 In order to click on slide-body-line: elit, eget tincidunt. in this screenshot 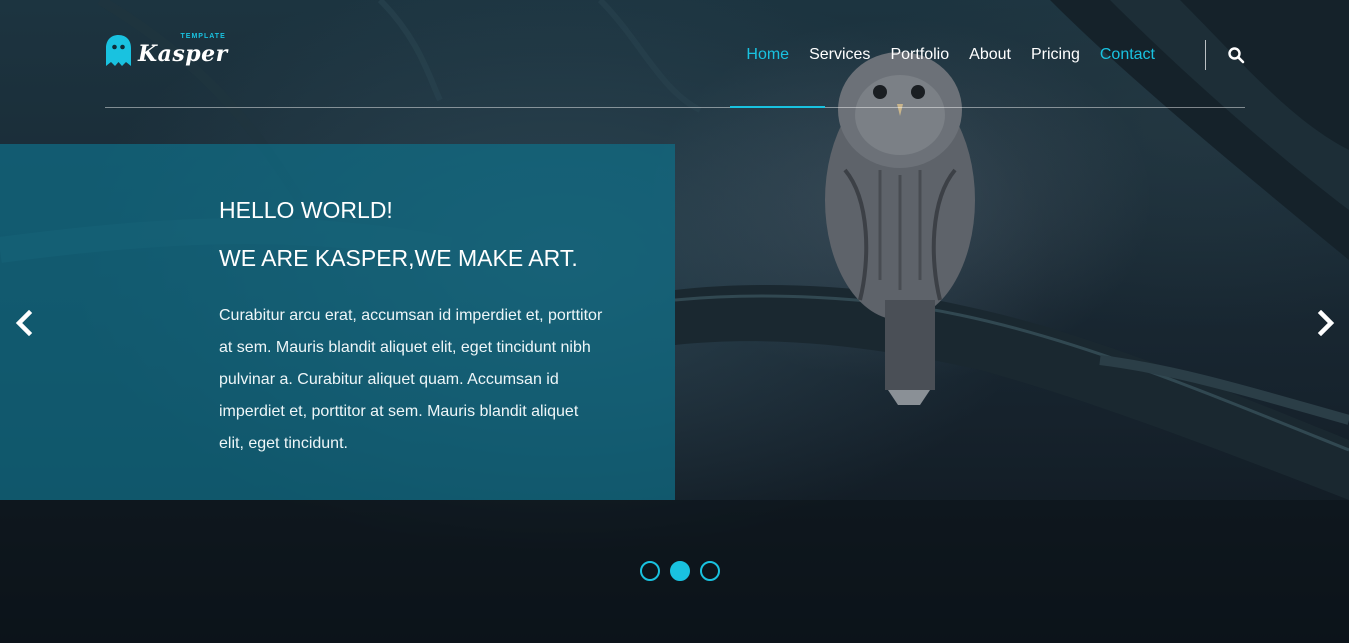, I will do `click(283, 443)`.